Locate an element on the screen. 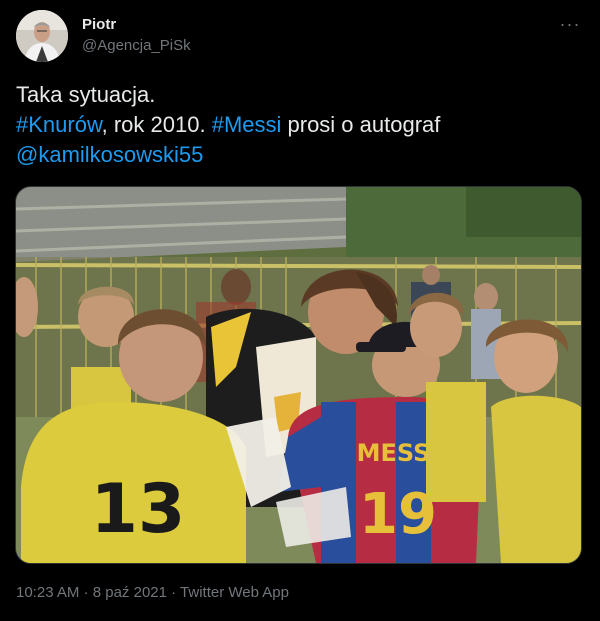 This screenshot has width=600, height=621. avatar is located at coordinates (42, 36).